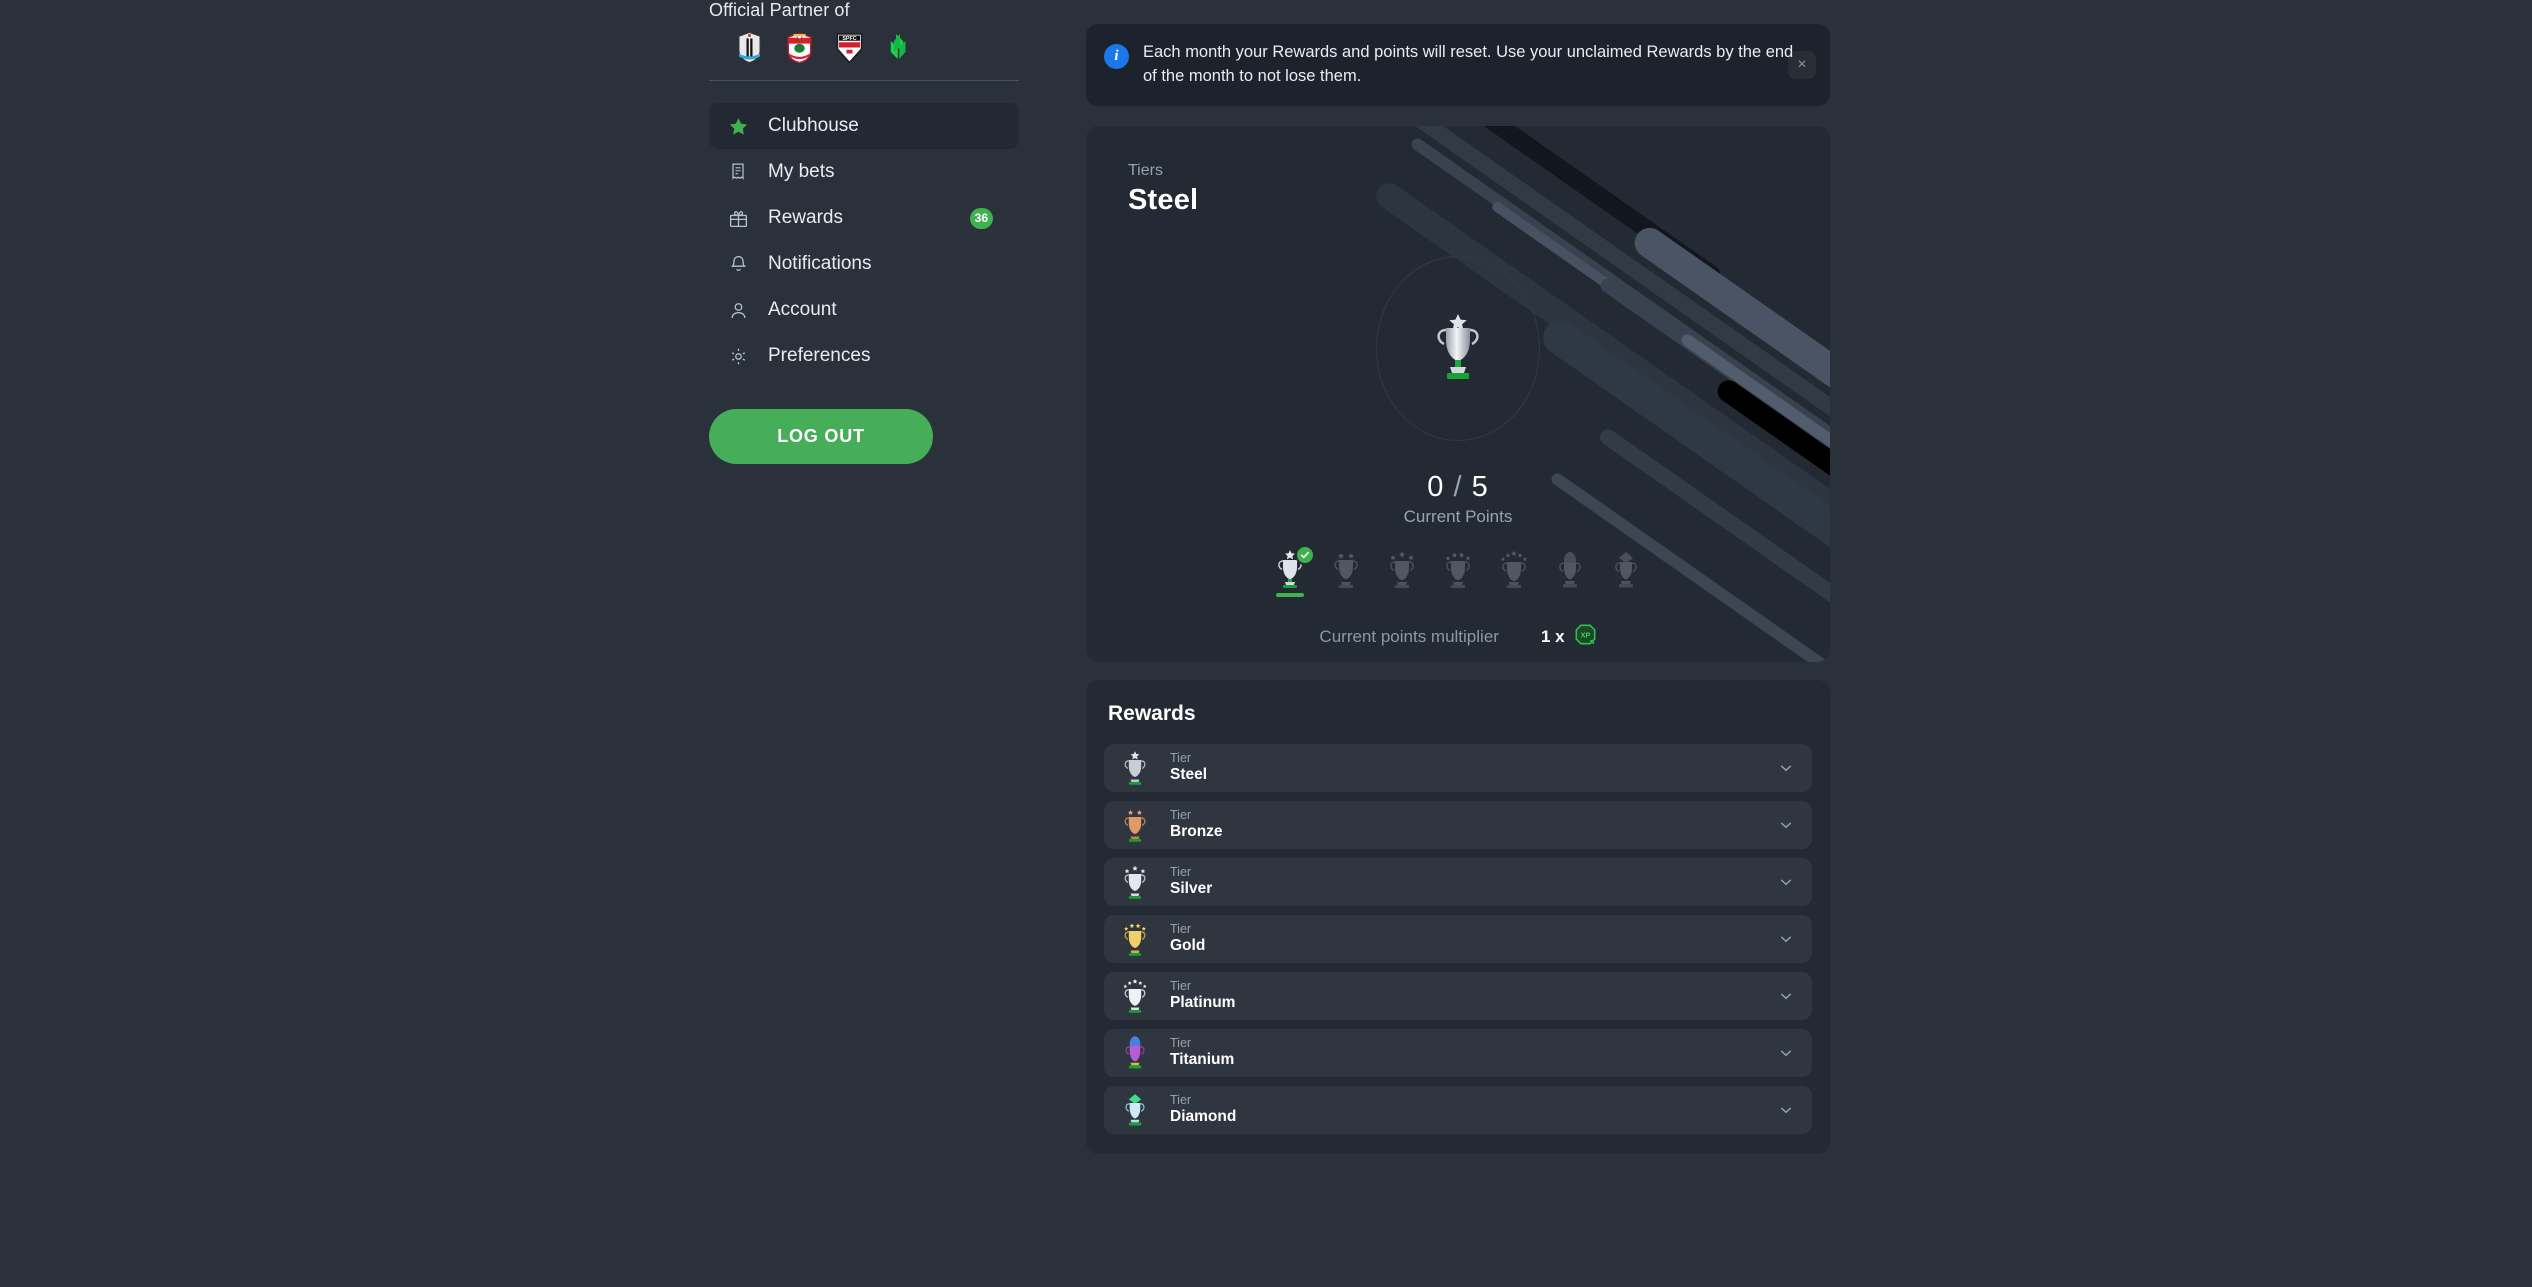 This screenshot has width=2532, height=1287. I want to click on reward-row-name: Platinum, so click(1203, 1002).